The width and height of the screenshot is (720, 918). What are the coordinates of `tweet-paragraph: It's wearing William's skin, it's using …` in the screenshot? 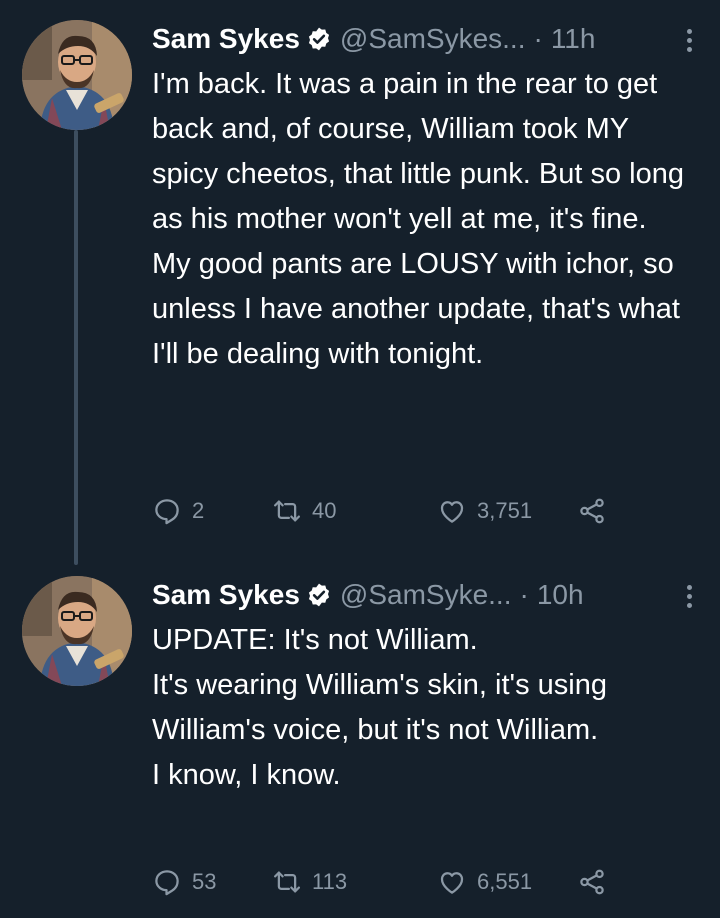 It's located at (379, 707).